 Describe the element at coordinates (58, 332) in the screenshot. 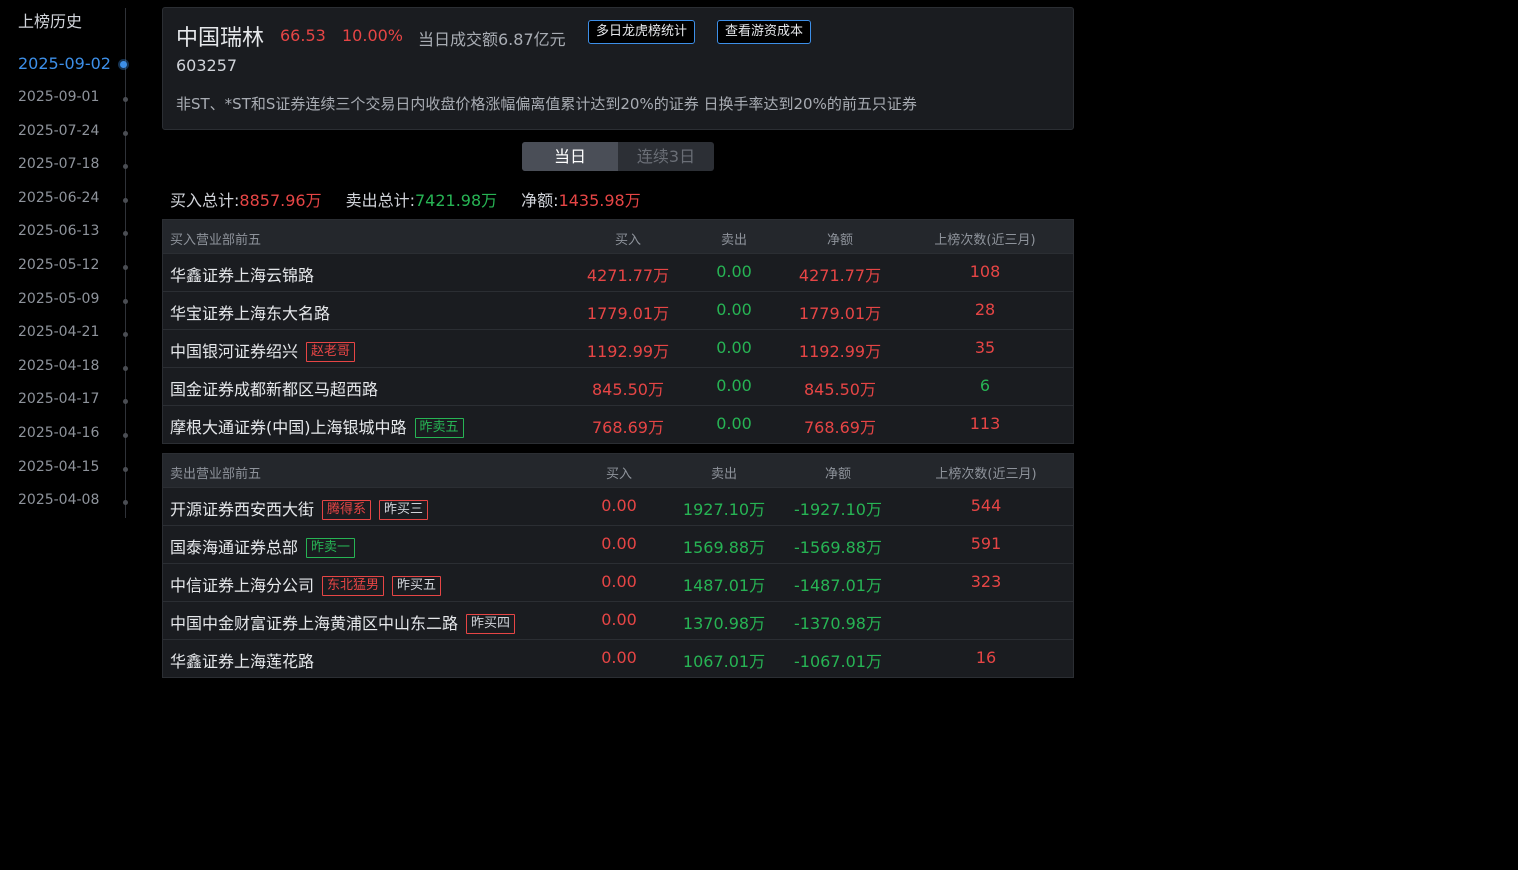

I see `date-item: 2025-04-21` at that location.